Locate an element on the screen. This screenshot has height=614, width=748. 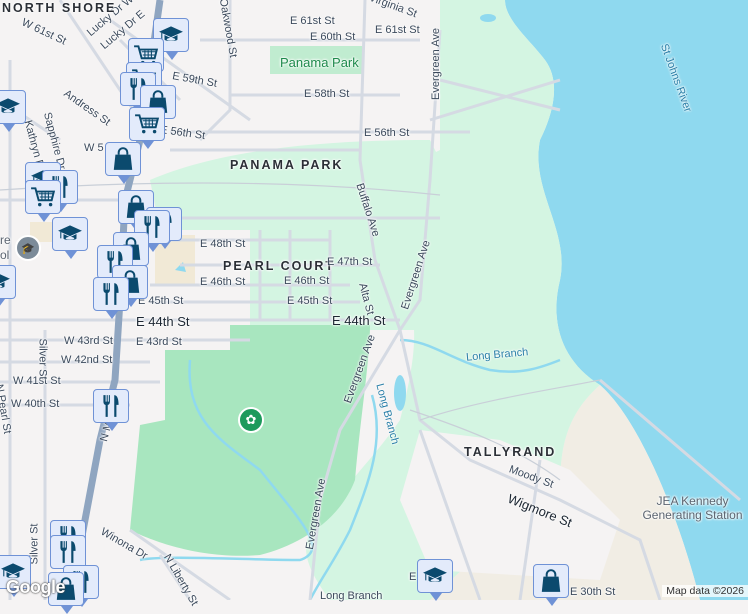
park-label: Panama Park is located at coordinates (319, 62).